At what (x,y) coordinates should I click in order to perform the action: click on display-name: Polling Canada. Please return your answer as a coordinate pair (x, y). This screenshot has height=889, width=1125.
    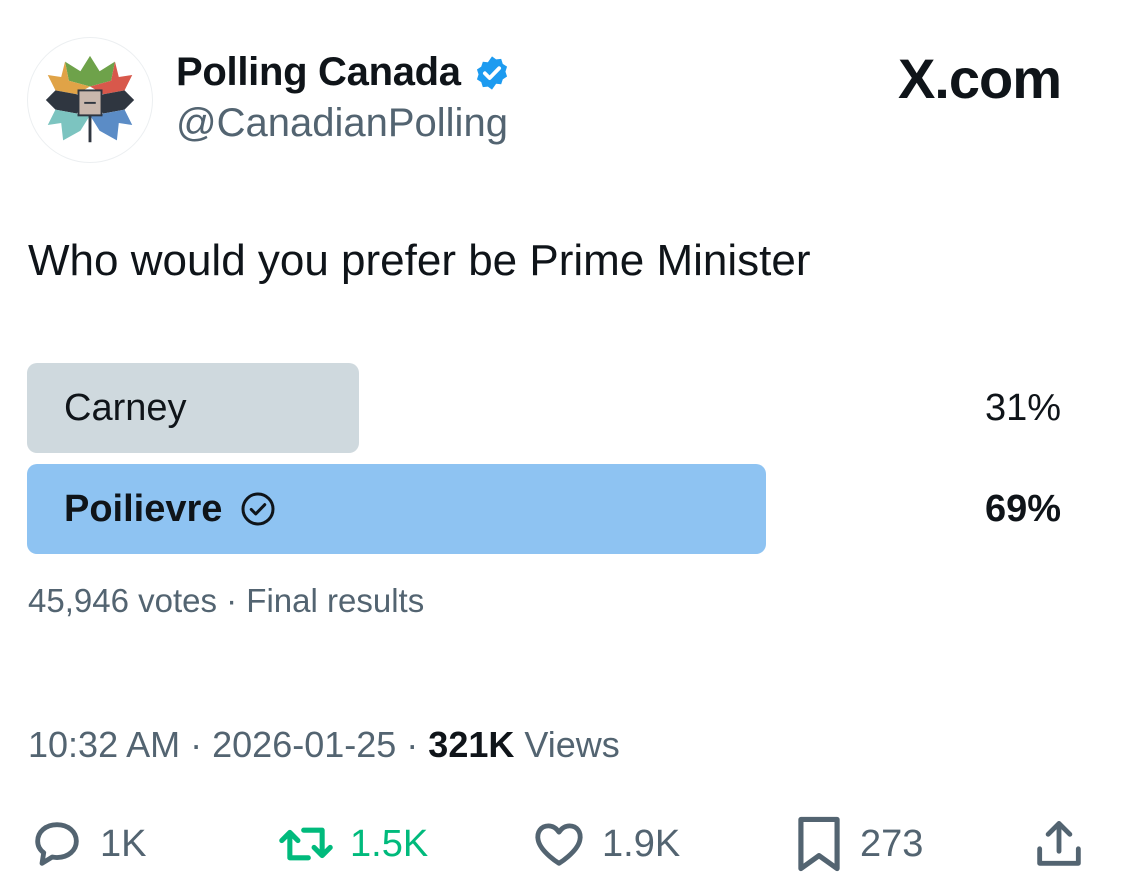
    Looking at the image, I should click on (318, 72).